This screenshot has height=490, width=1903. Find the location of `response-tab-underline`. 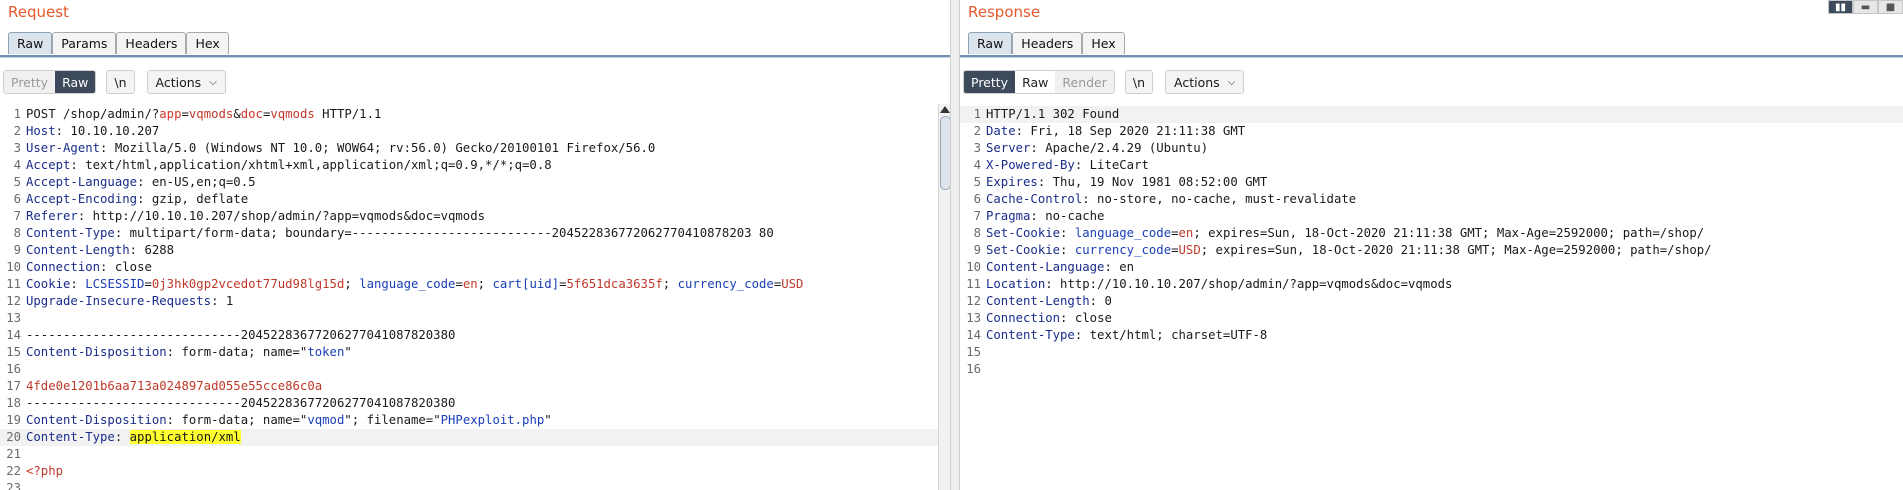

response-tab-underline is located at coordinates (1431, 56).